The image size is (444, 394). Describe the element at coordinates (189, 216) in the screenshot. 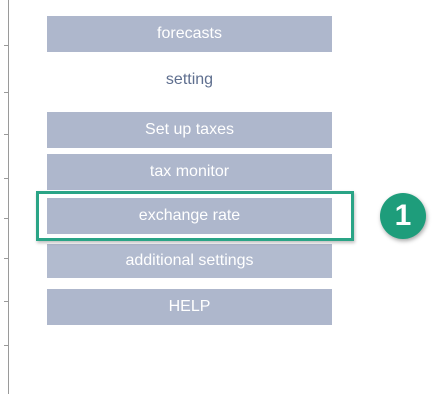

I see `exchange-rate-button: exchange rate` at that location.